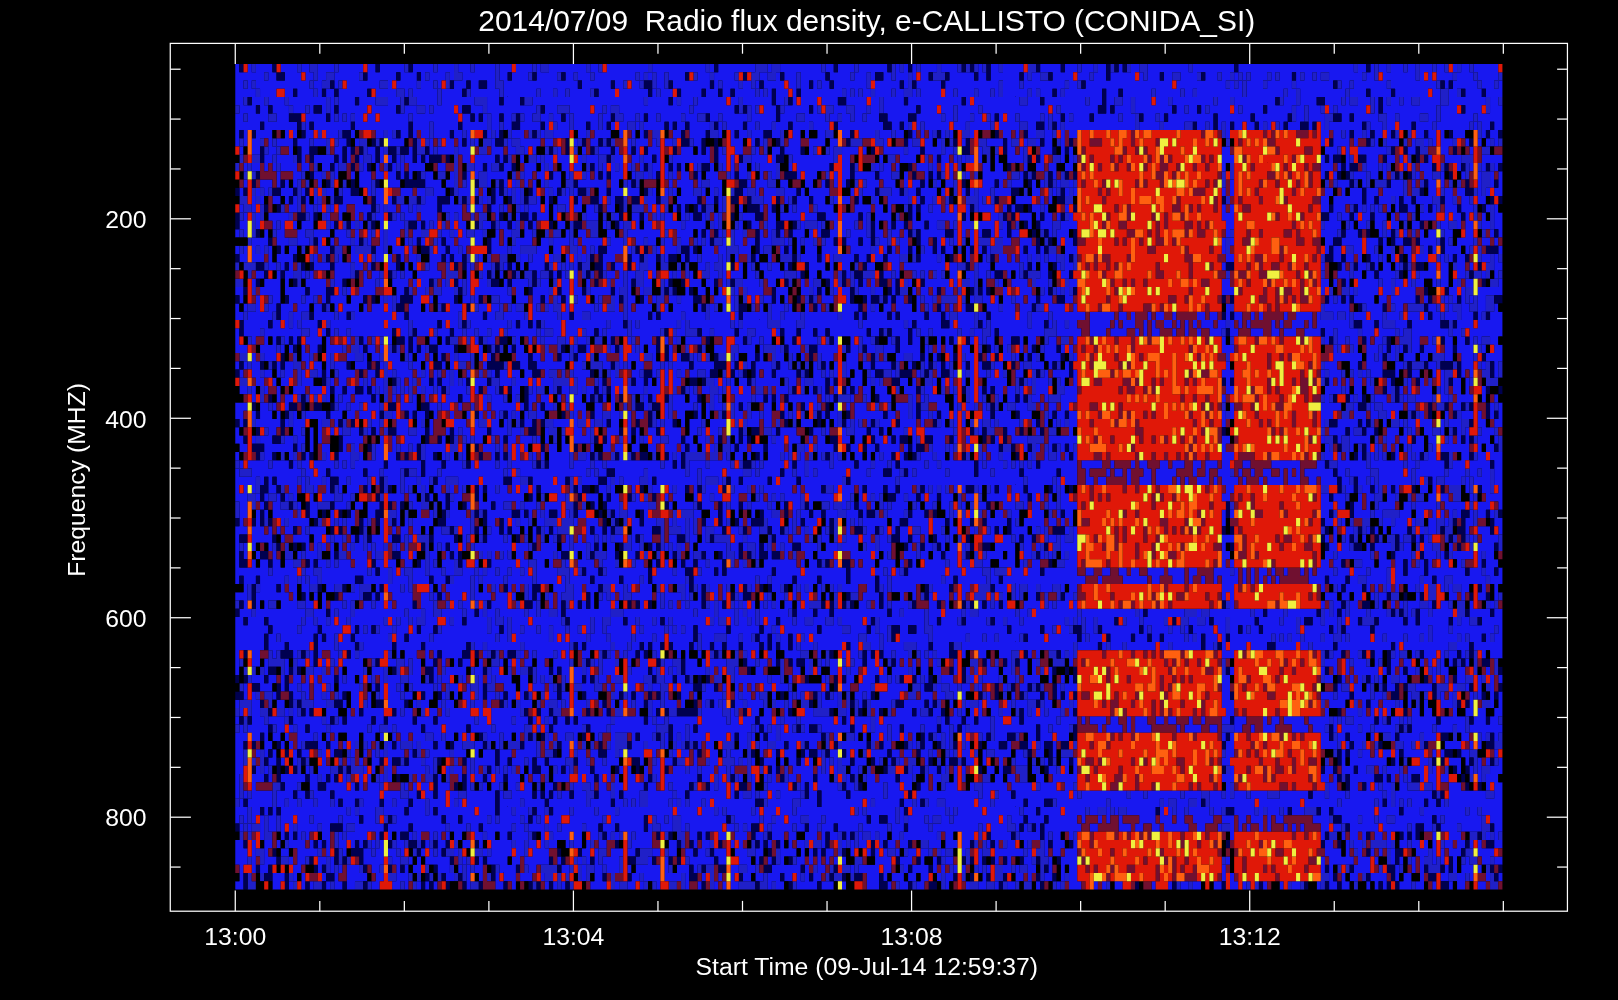 The image size is (1618, 1000). I want to click on tick-label: 13:12, so click(1249, 937).